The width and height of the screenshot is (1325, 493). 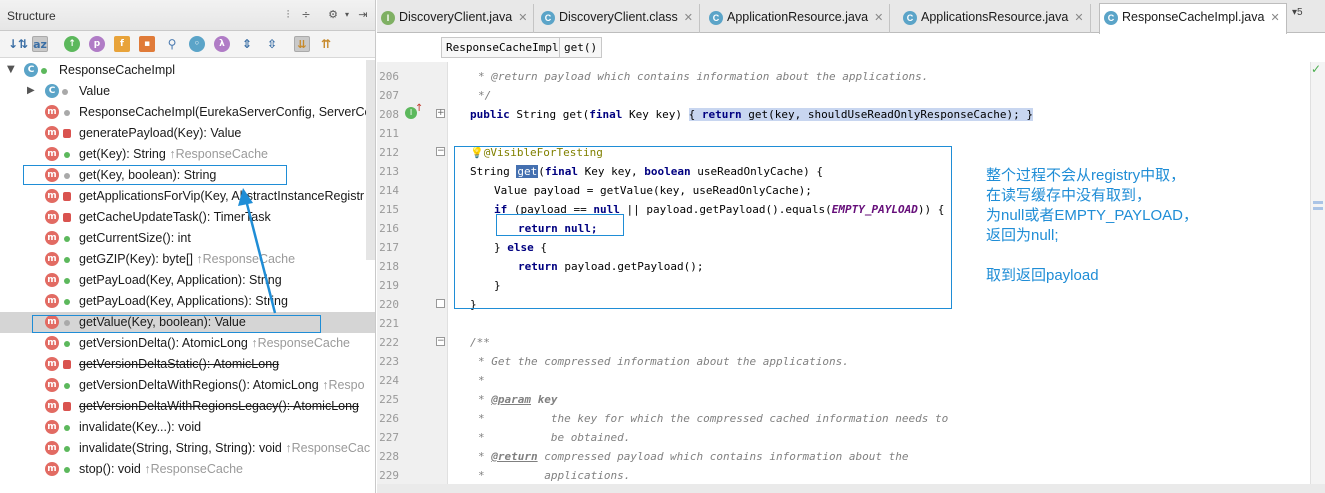 I want to click on note-line: 整个过程不会从registry中取，, so click(x=1086, y=175).